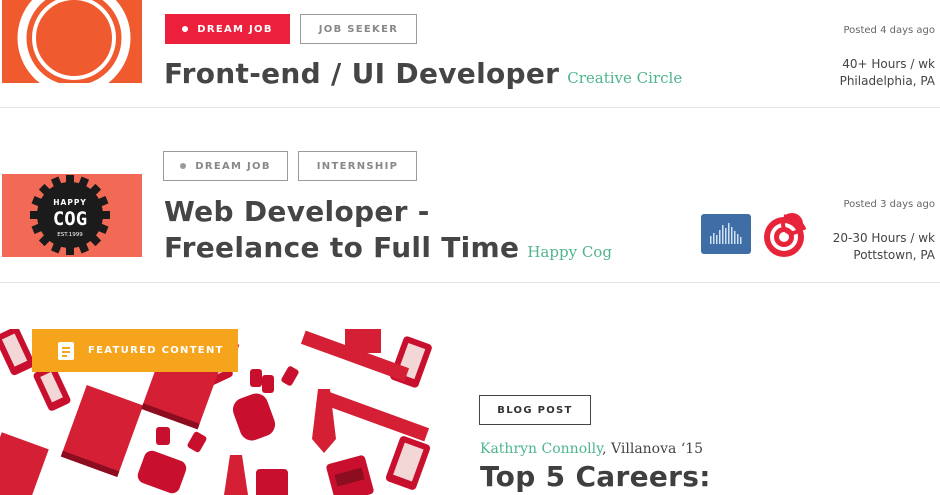  I want to click on job-title: Front-end / UI Developer Creative Circle, so click(423, 76).